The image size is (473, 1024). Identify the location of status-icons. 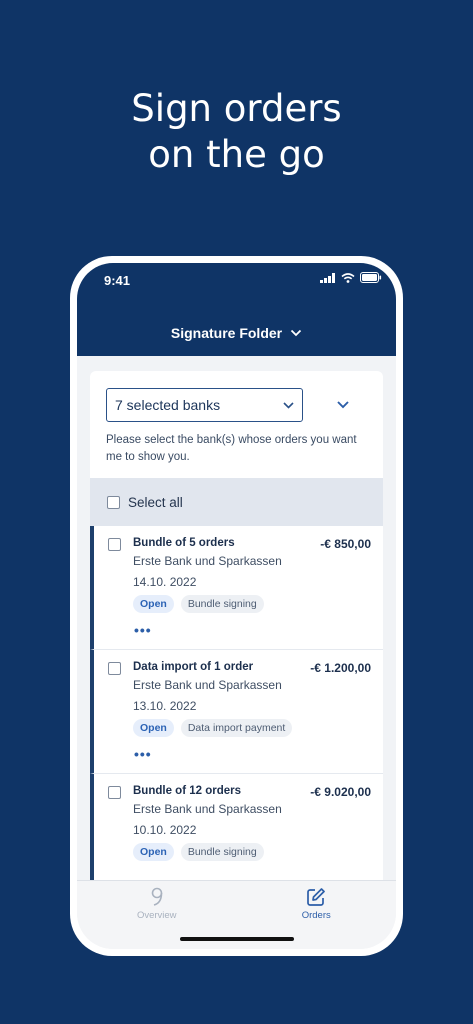
(351, 277).